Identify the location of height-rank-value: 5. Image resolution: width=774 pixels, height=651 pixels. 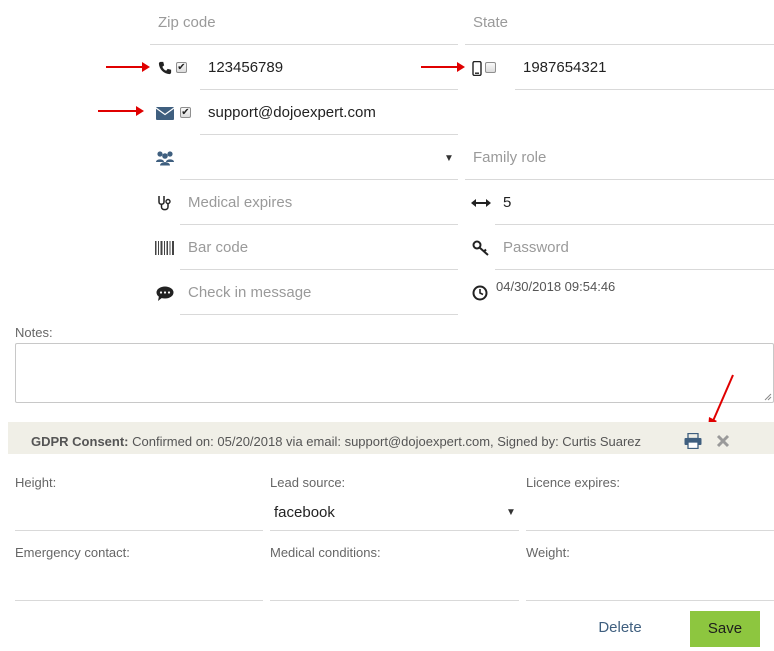
(507, 202).